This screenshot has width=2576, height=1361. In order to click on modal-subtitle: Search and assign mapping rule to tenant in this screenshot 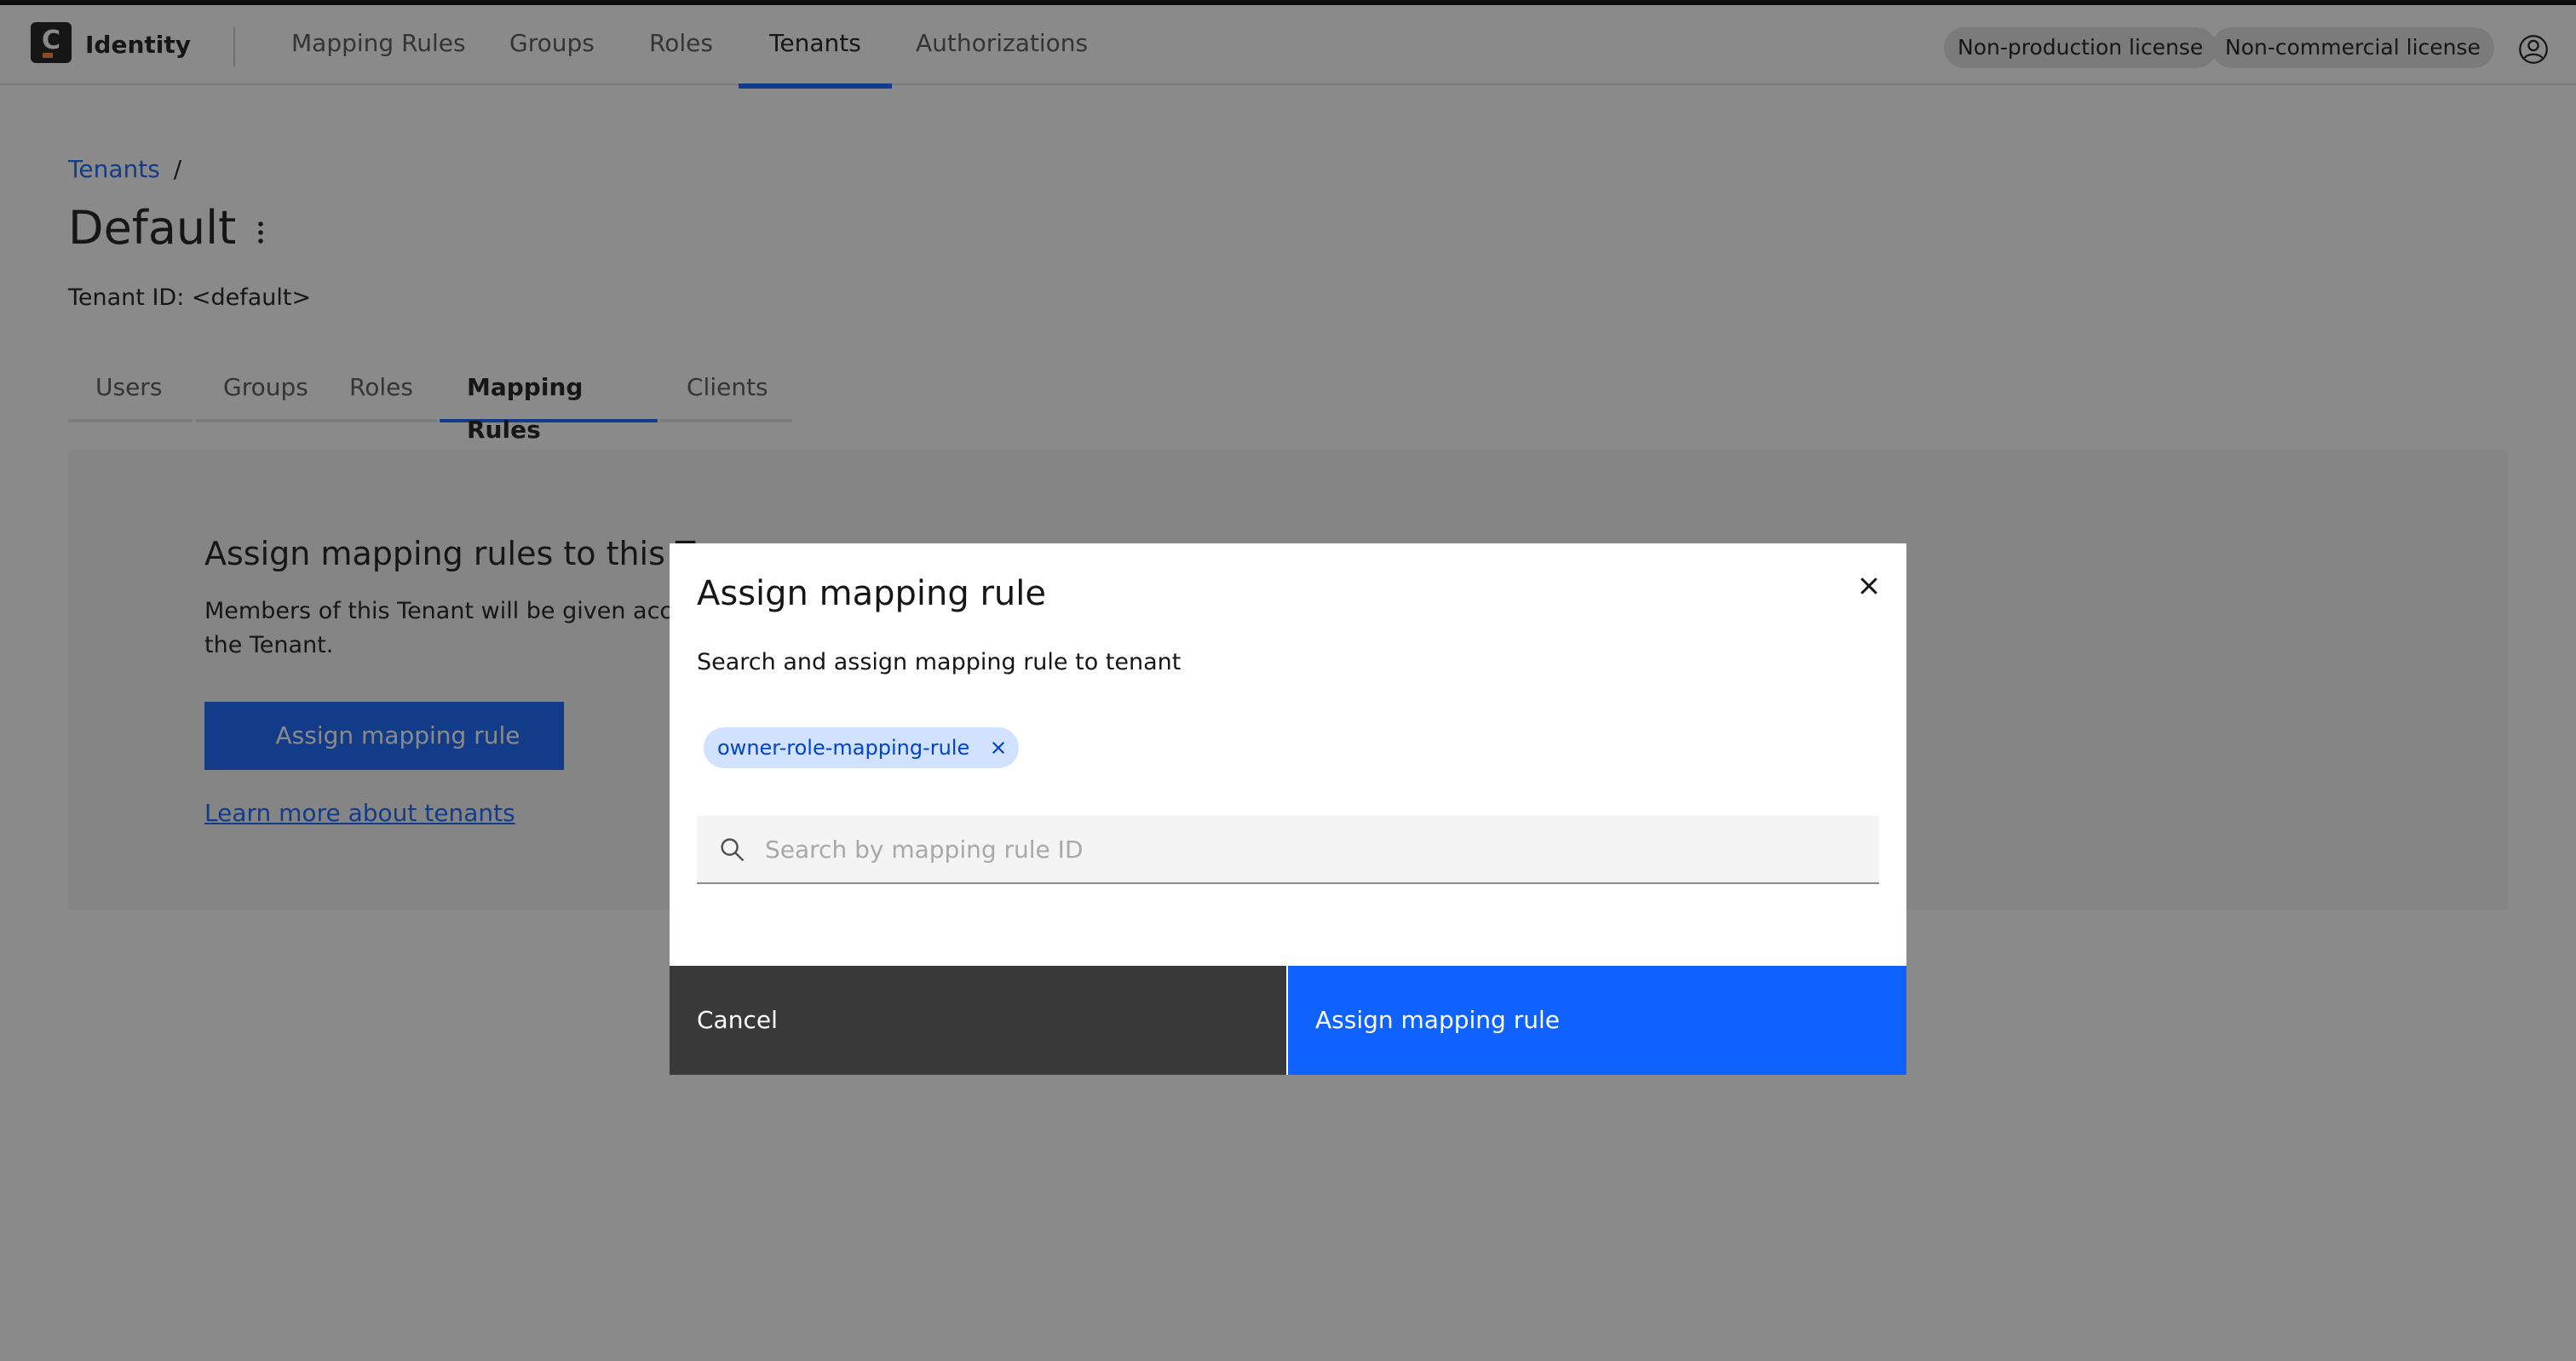, I will do `click(940, 662)`.